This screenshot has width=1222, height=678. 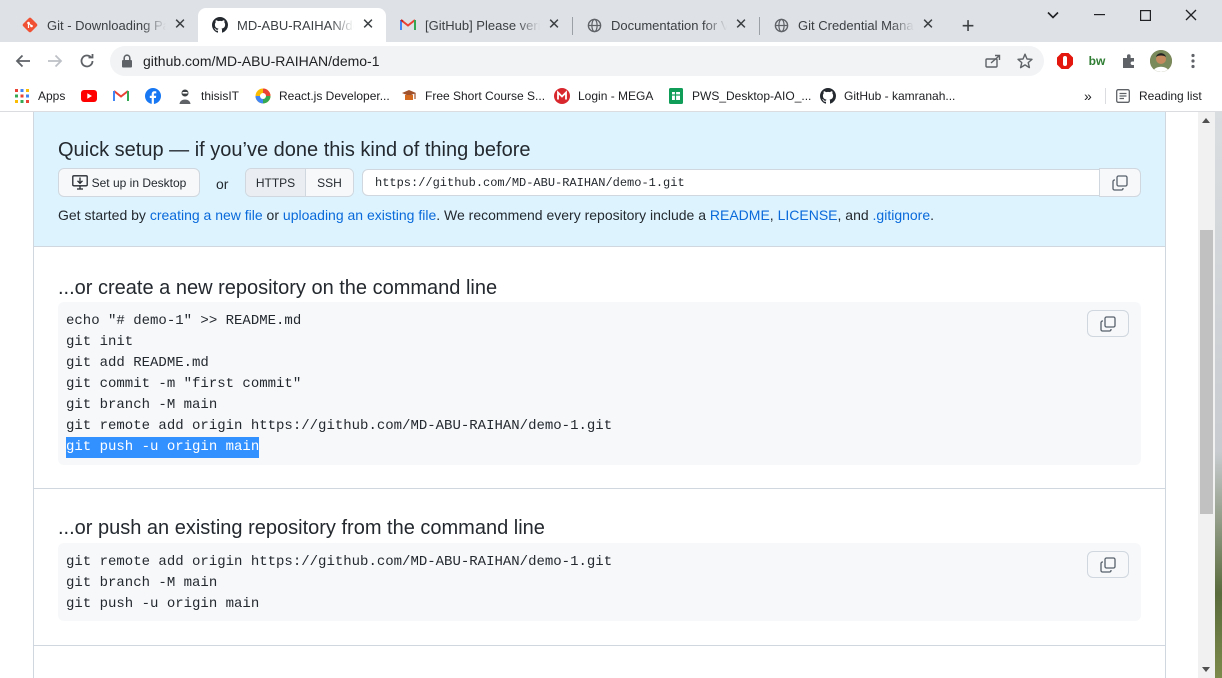 I want to click on gitignore-link: .gitignore, so click(x=902, y=215).